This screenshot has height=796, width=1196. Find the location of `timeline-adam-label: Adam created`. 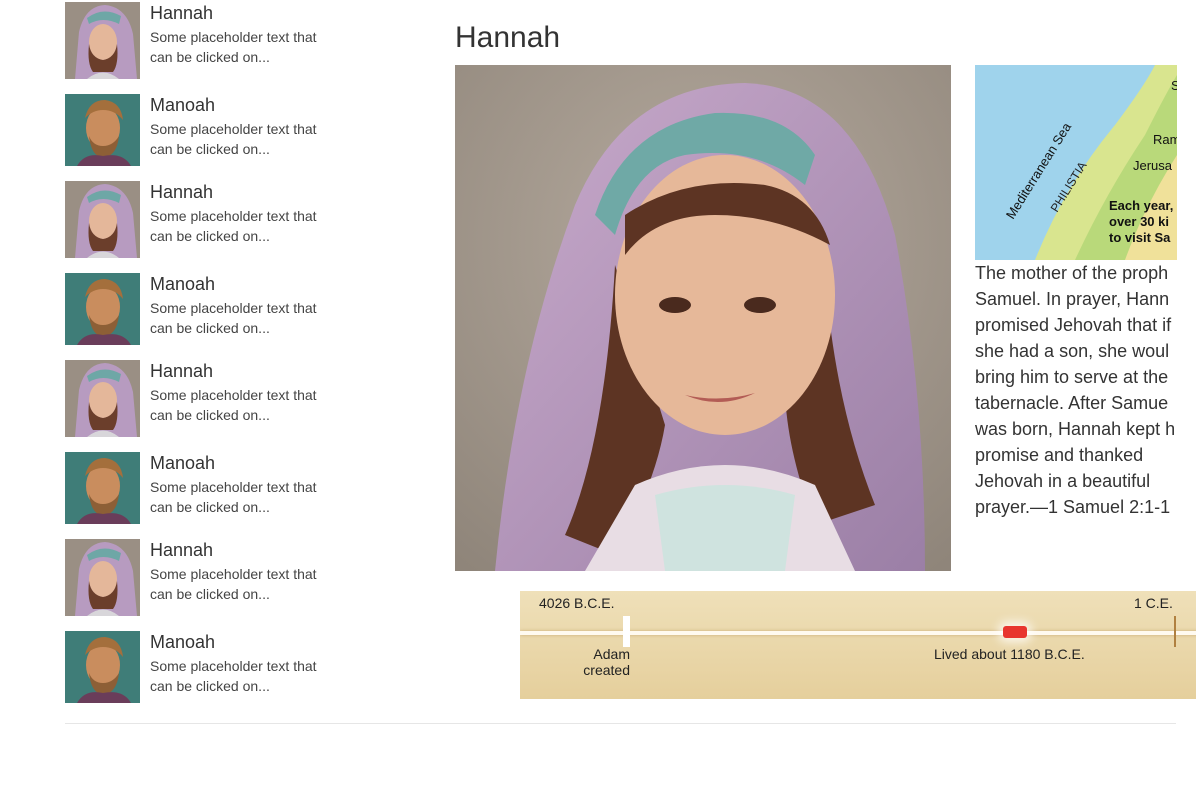

timeline-adam-label: Adam created is located at coordinates (595, 662).